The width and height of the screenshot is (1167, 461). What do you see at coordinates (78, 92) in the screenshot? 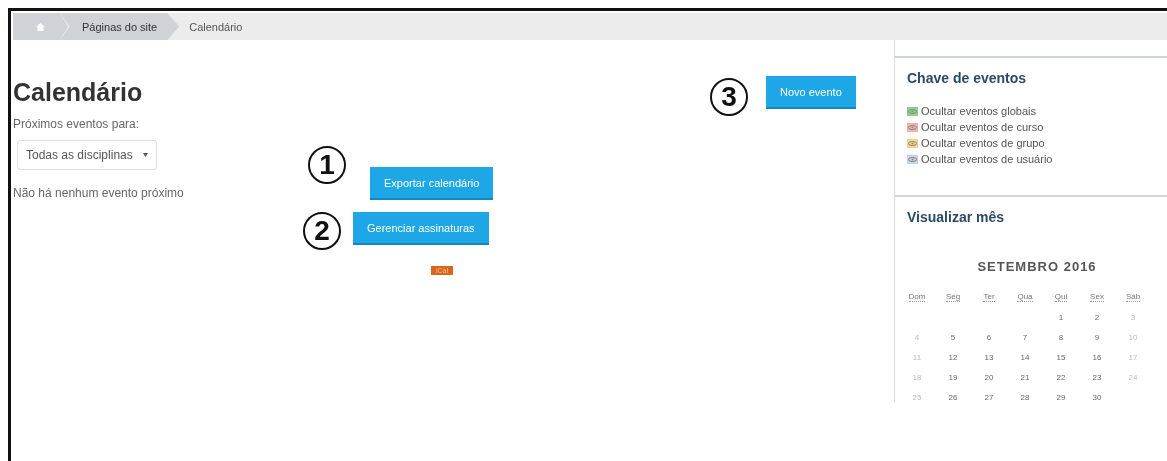
I see `page-title: Calendário` at bounding box center [78, 92].